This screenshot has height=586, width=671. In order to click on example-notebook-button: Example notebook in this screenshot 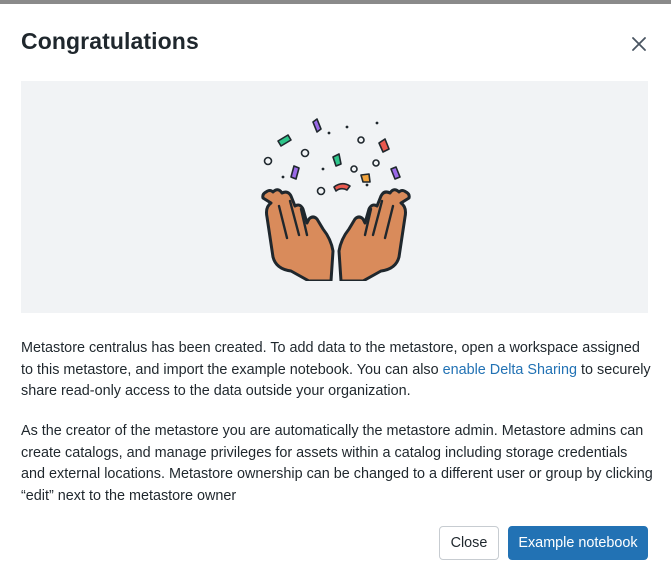, I will do `click(578, 543)`.